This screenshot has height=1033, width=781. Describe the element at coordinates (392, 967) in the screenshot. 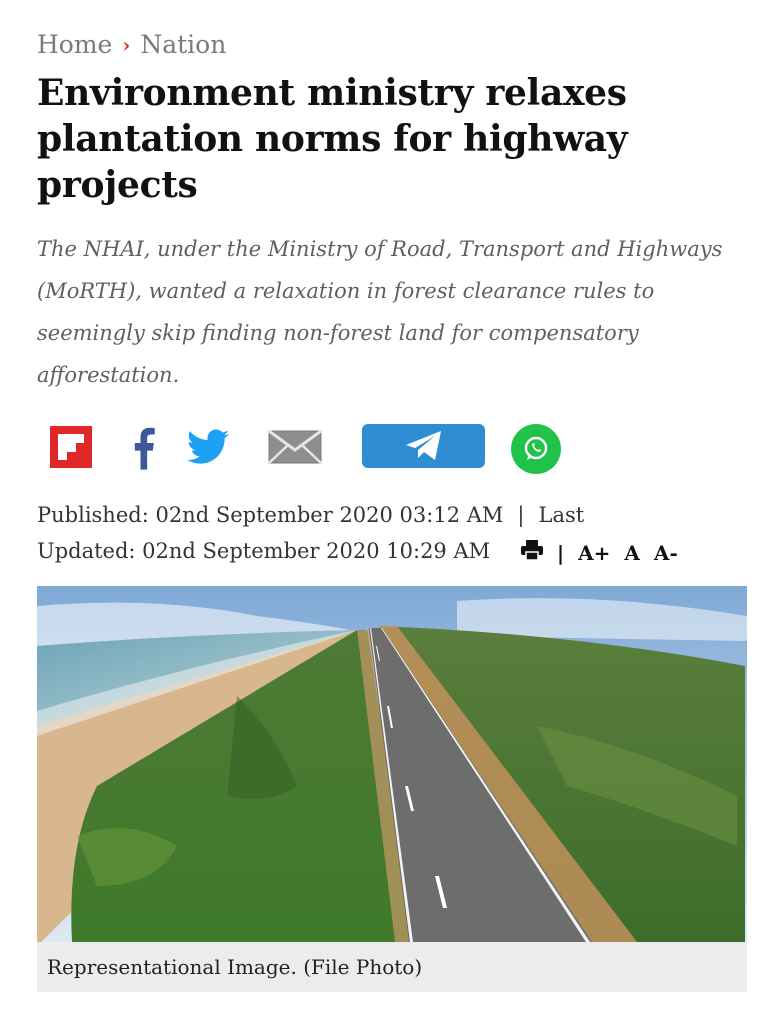

I see `image-caption: Representational Image. (File Photo)` at that location.